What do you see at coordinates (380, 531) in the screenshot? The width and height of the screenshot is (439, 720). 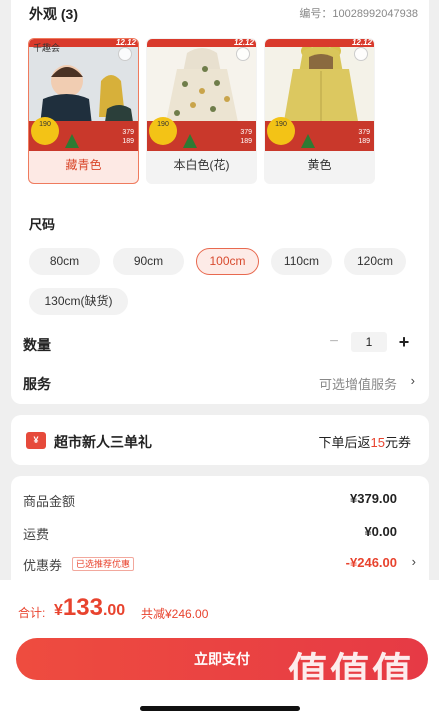 I see `shipping-value: ¥0.00` at bounding box center [380, 531].